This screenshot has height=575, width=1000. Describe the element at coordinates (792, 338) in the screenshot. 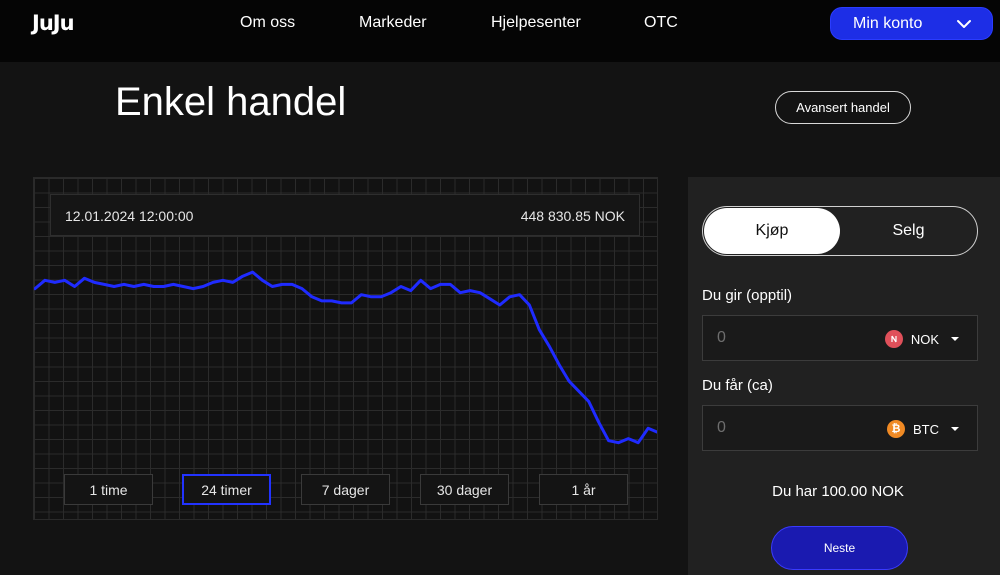

I see `give-amount-input` at that location.